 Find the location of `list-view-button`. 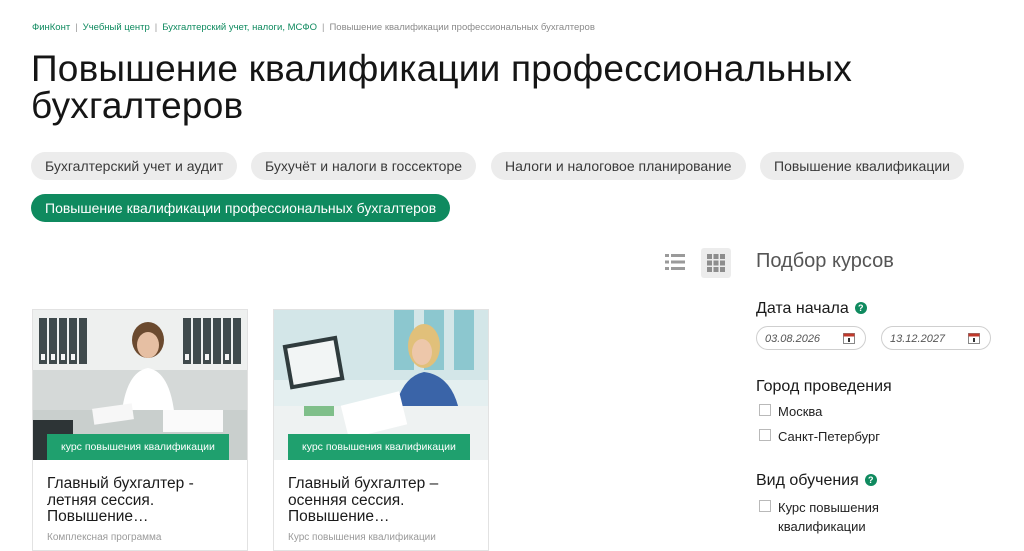

list-view-button is located at coordinates (675, 262).